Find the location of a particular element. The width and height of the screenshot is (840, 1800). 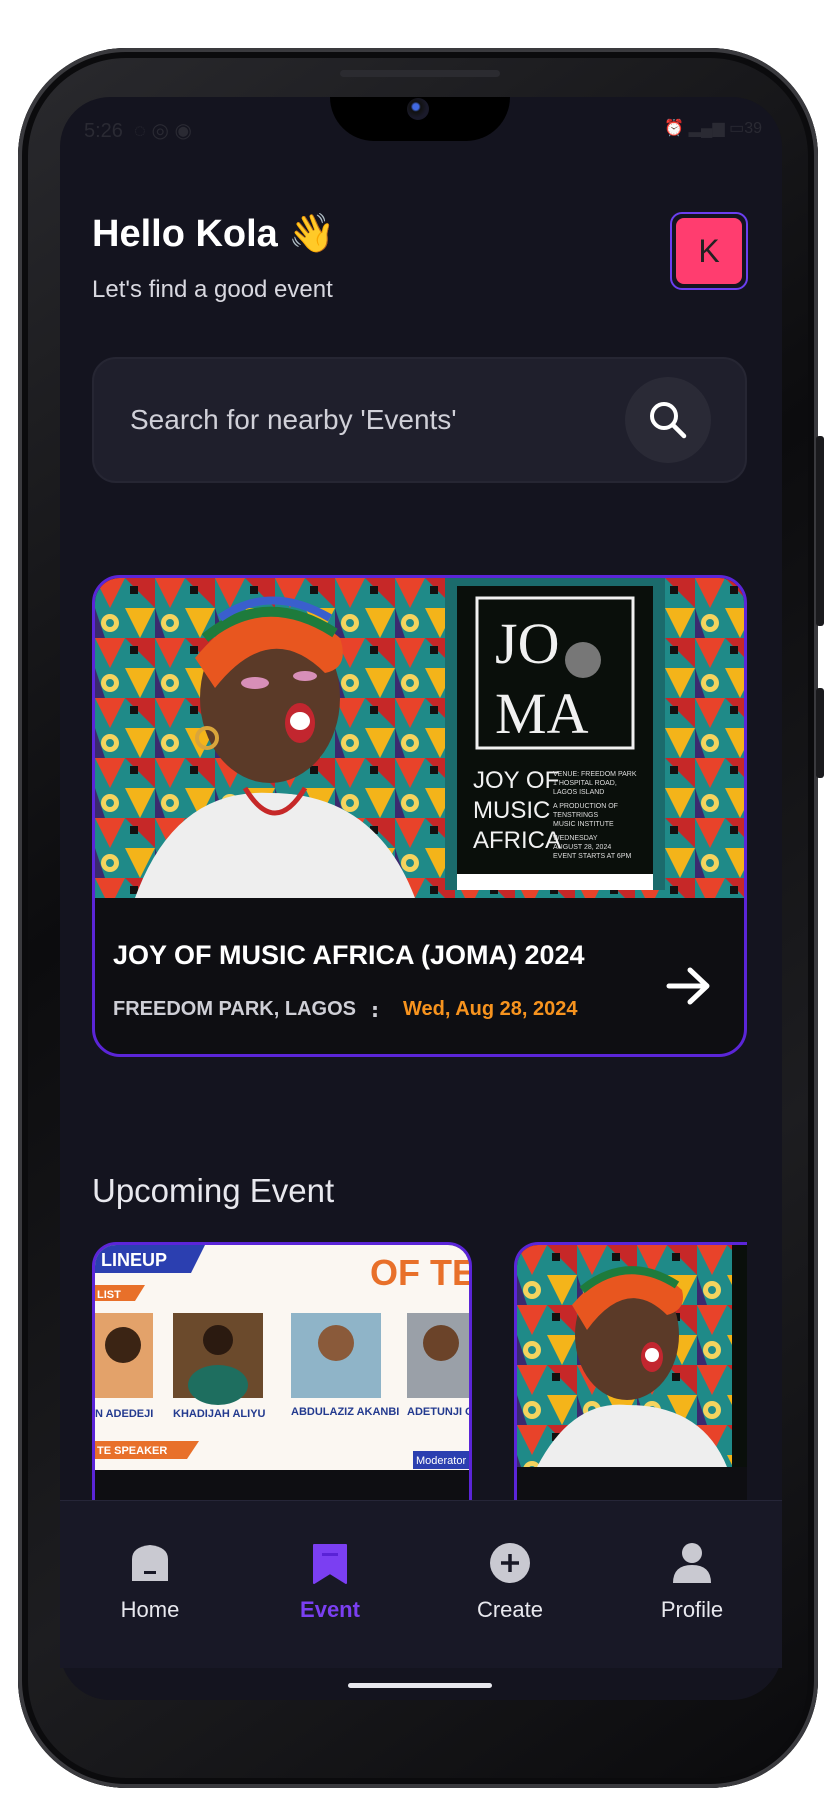

profile-avatar-button: K is located at coordinates (709, 251).